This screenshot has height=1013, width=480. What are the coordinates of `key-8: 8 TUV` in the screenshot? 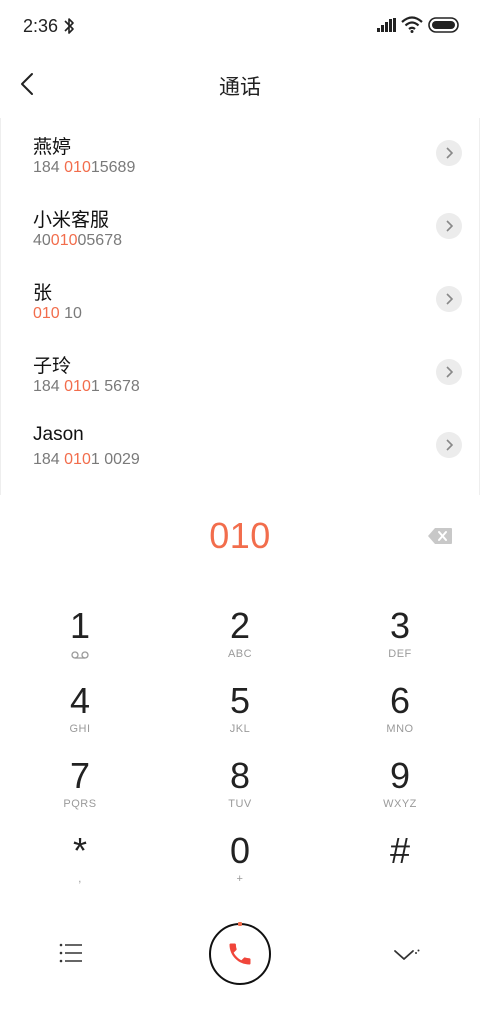 It's located at (240, 790).